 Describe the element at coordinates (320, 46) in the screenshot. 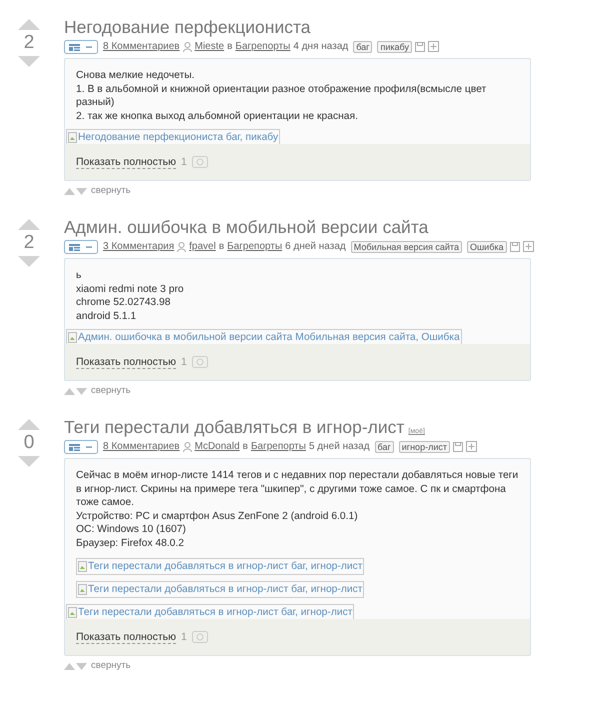

I see `post-time: 4 дня назад` at that location.